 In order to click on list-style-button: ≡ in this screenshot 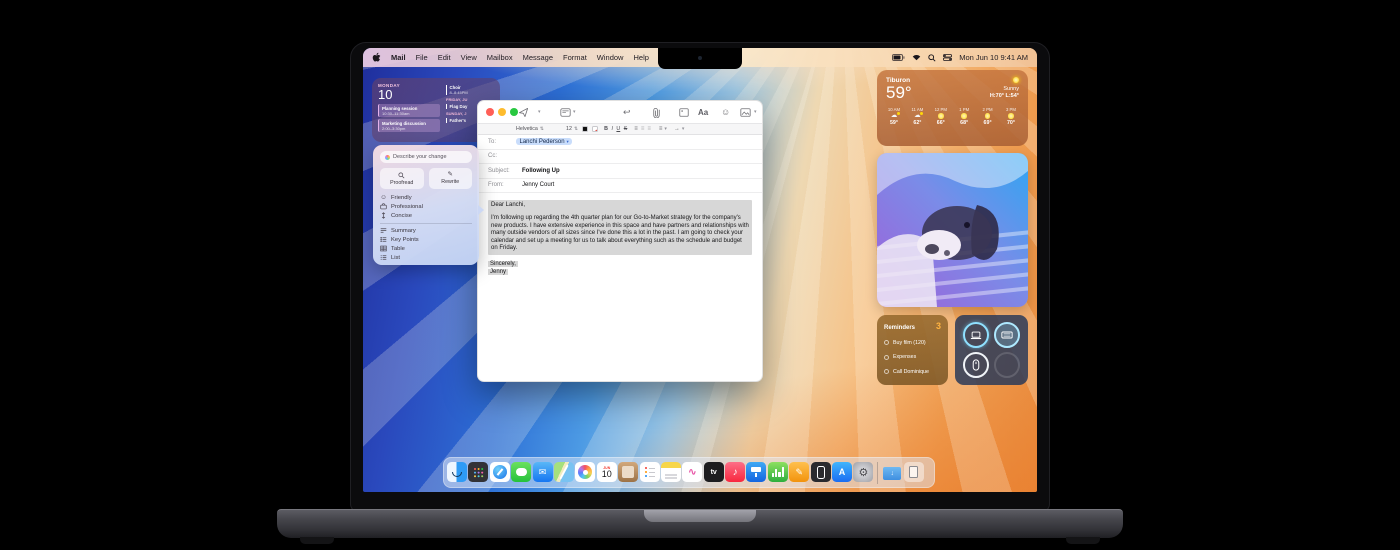, I will do `click(661, 129)`.